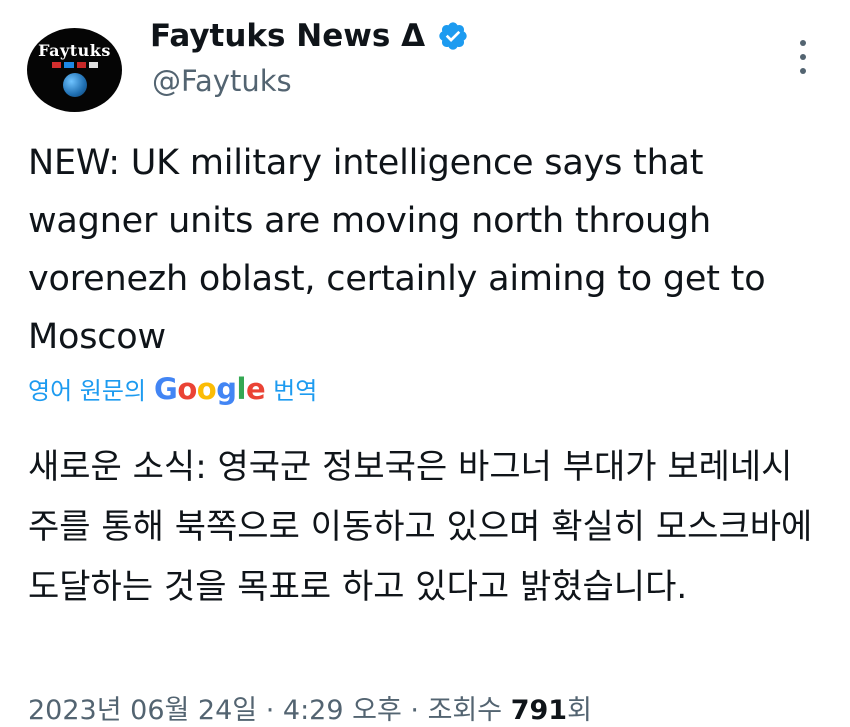  I want to click on more-options-icon, so click(803, 57).